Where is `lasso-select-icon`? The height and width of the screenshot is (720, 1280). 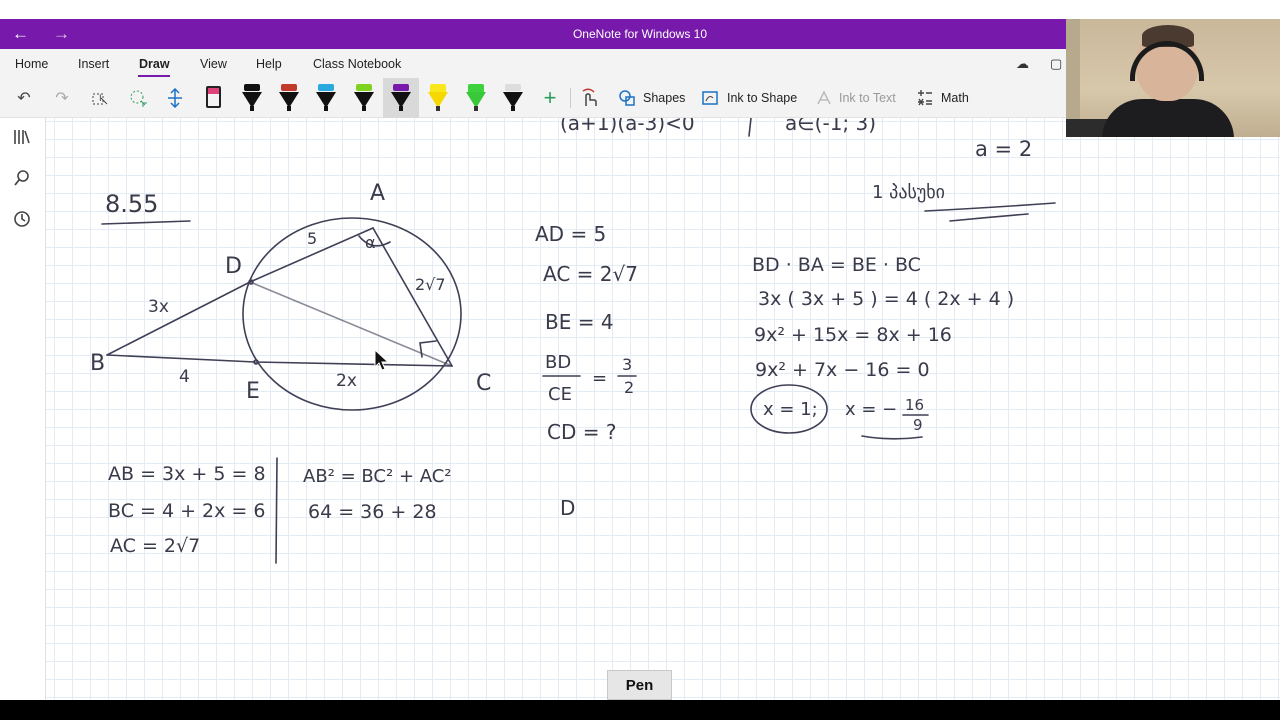
lasso-select-icon is located at coordinates (138, 98).